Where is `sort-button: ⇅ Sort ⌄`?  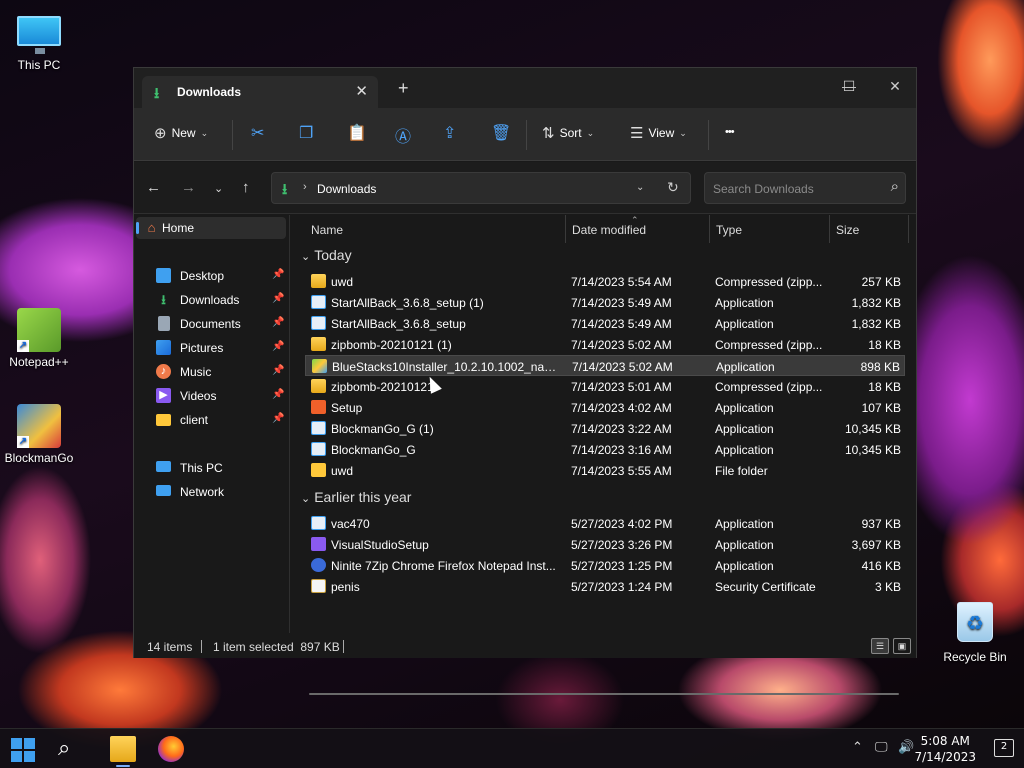 sort-button: ⇅ Sort ⌄ is located at coordinates (568, 133).